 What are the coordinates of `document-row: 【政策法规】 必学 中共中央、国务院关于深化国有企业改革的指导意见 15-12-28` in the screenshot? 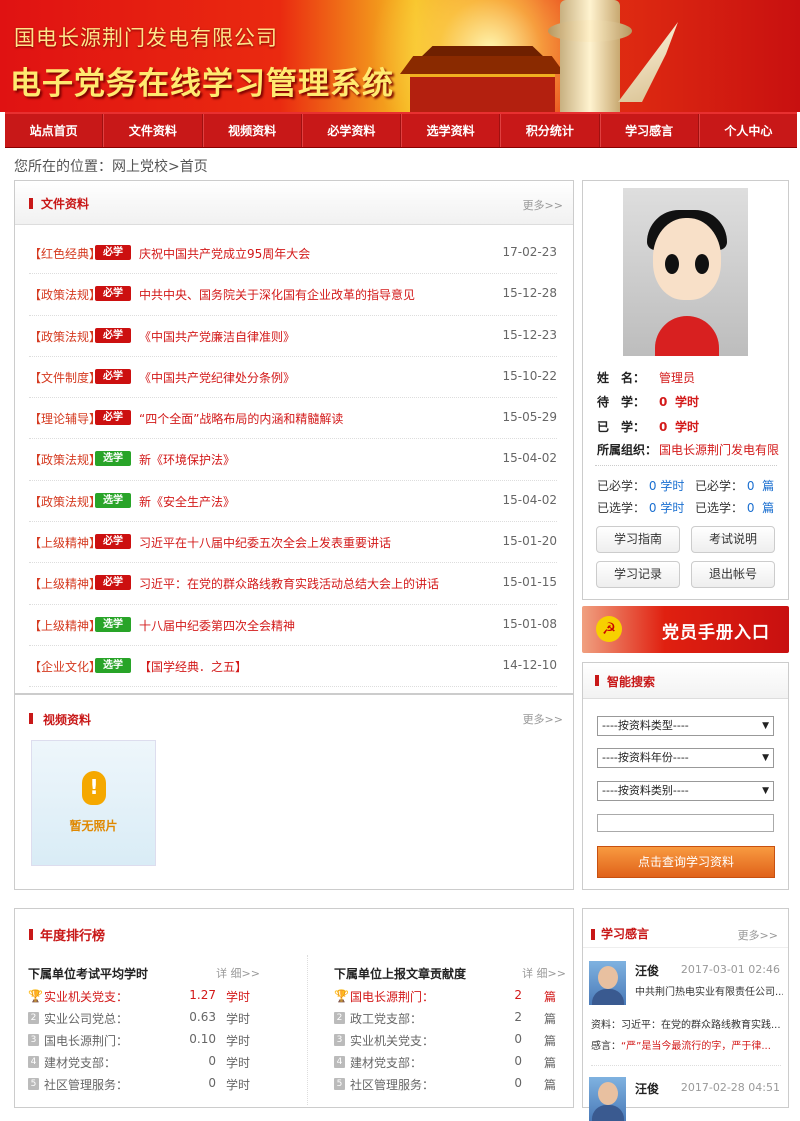 It's located at (293, 295).